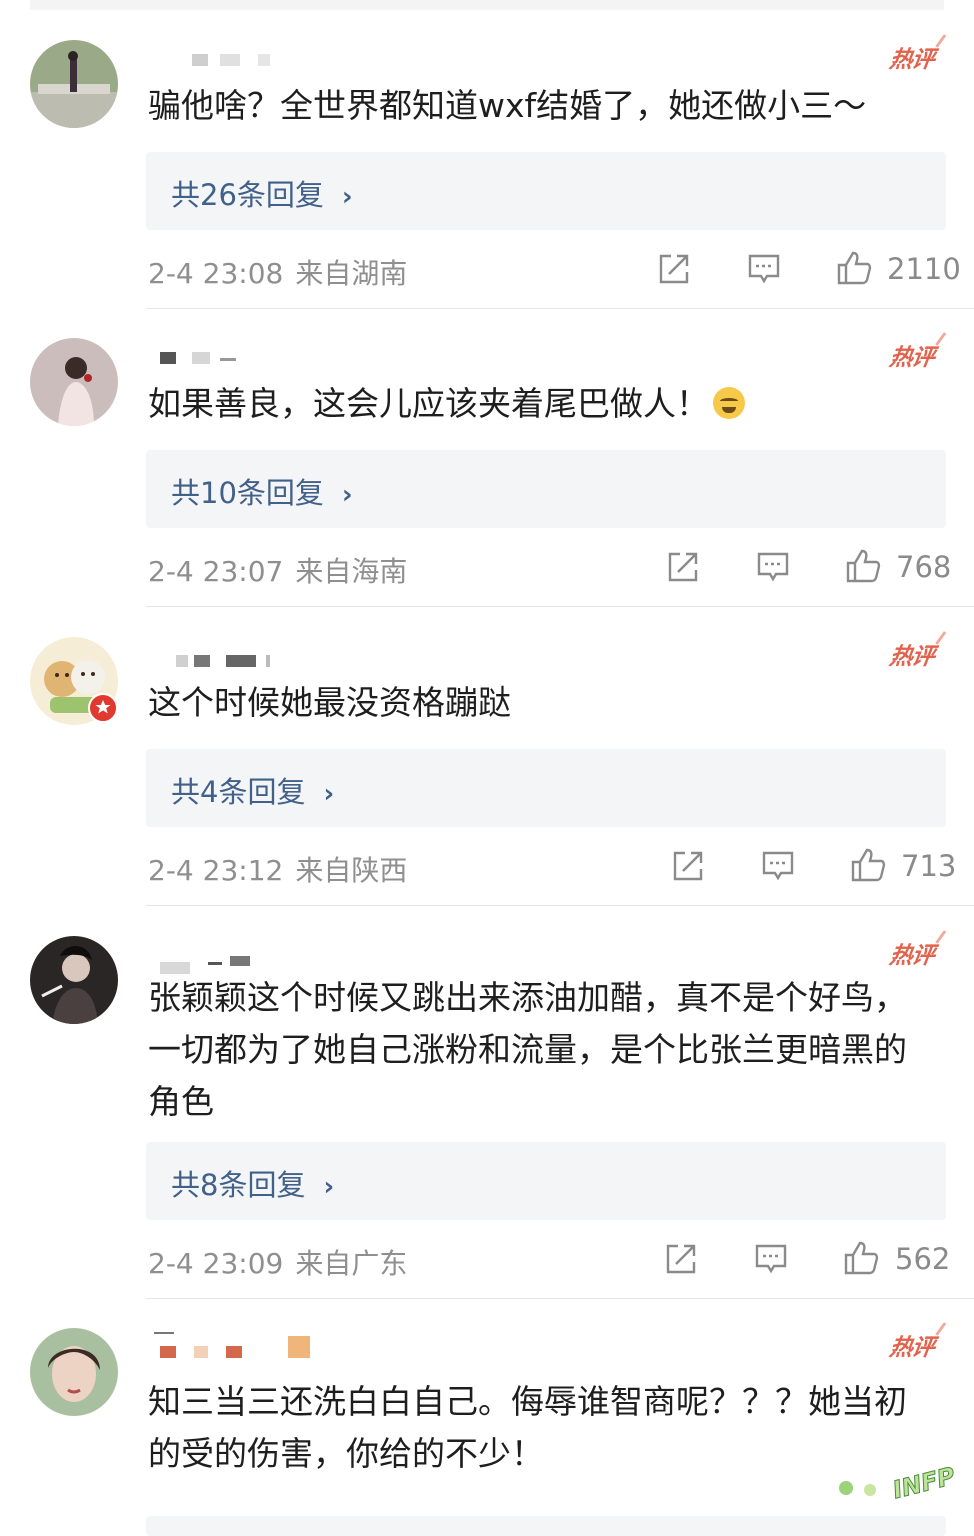 The image size is (974, 1536). I want to click on location: 来自陕西, so click(351, 870).